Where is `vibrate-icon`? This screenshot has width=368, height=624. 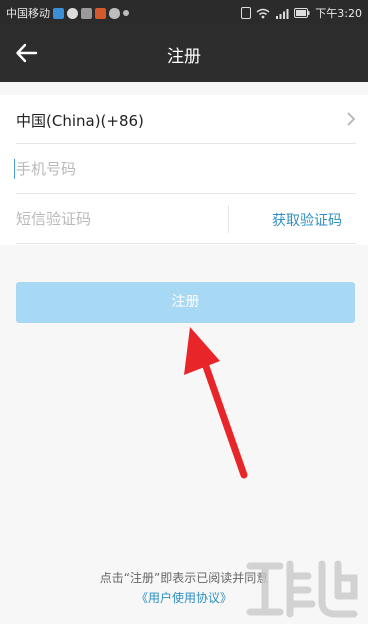
vibrate-icon is located at coordinates (246, 13).